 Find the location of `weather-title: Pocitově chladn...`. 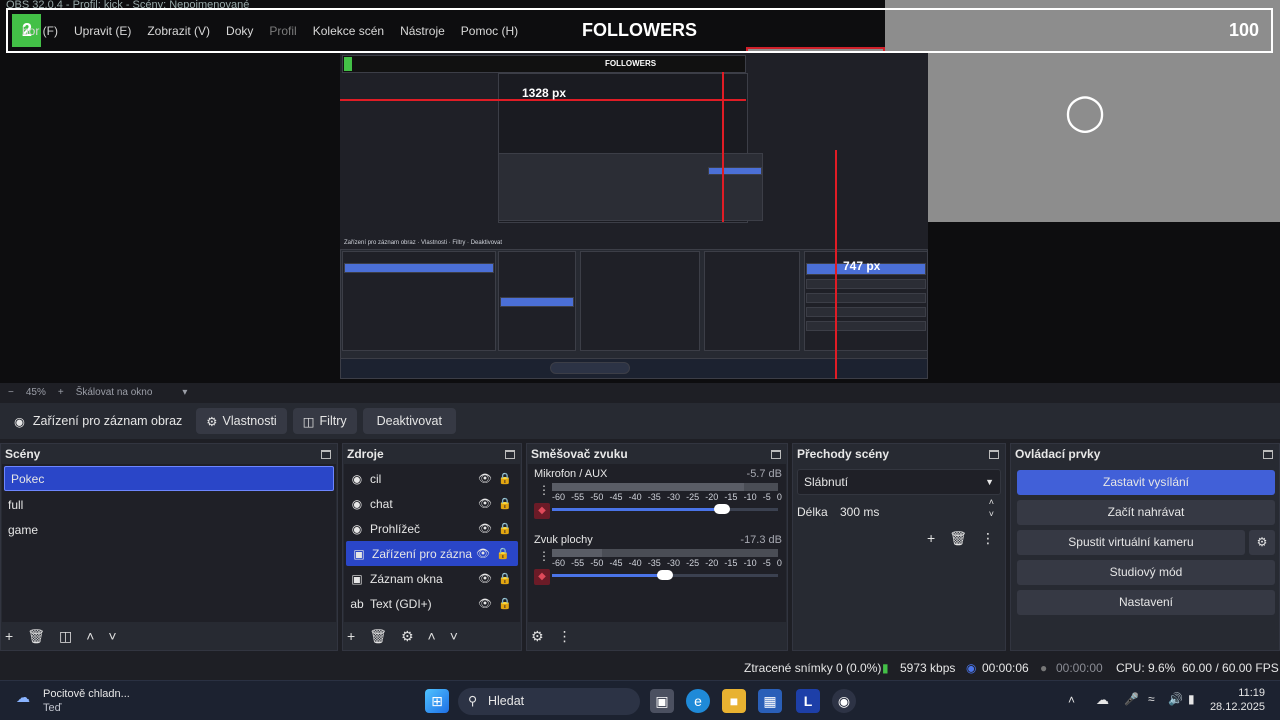

weather-title: Pocitově chladn... is located at coordinates (86, 694).